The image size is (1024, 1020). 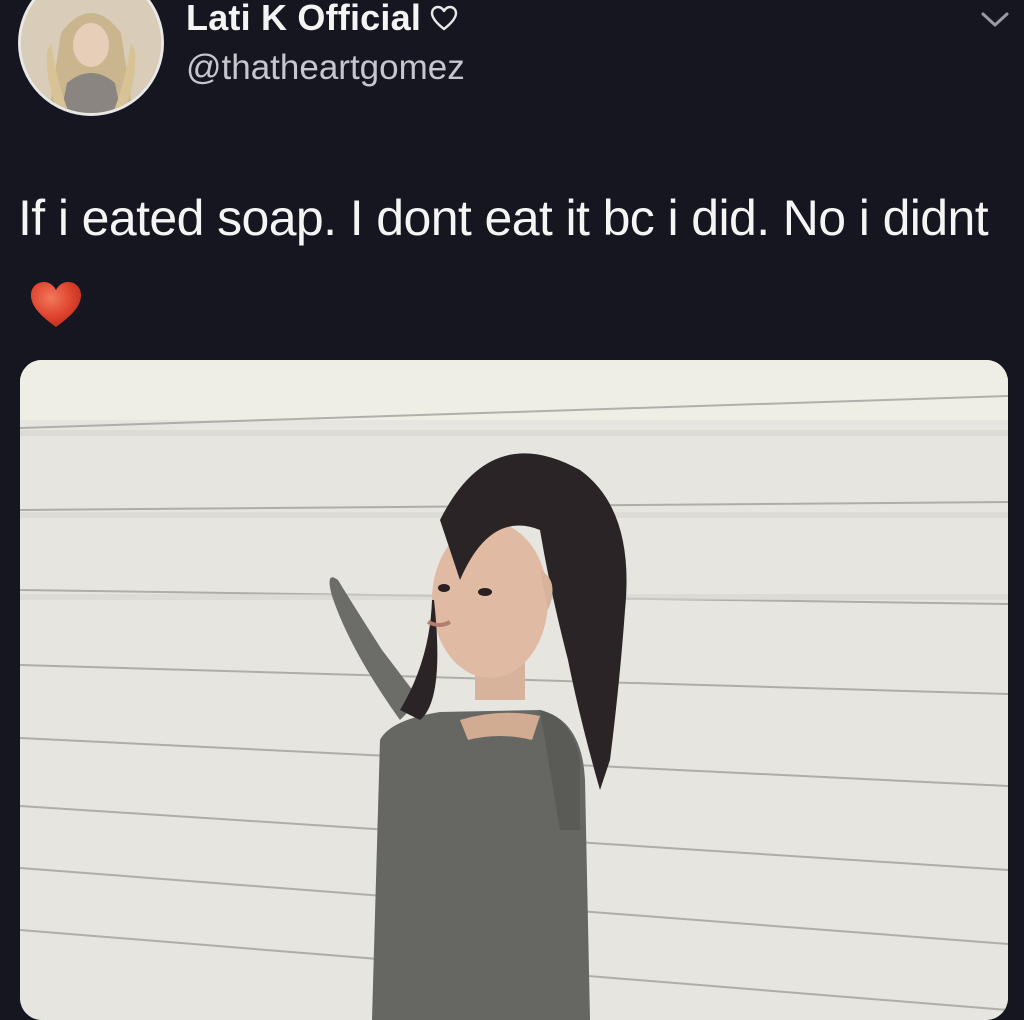 I want to click on chevron-down-icon, so click(x=995, y=19).